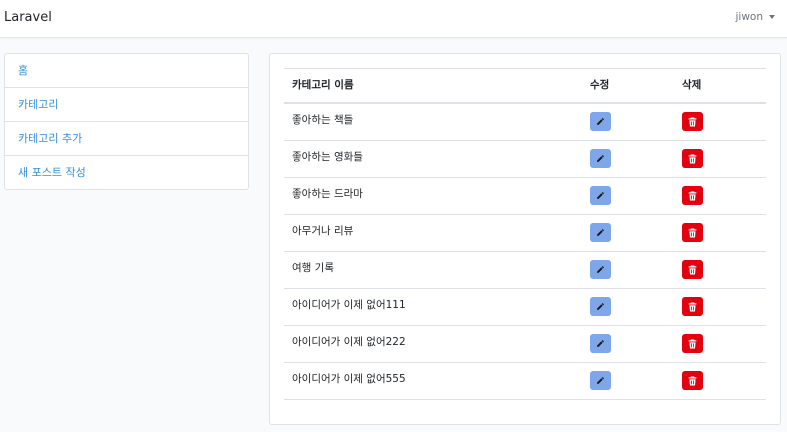  What do you see at coordinates (525, 233) in the screenshot?
I see `table-row: 아무거나 리뷰` at bounding box center [525, 233].